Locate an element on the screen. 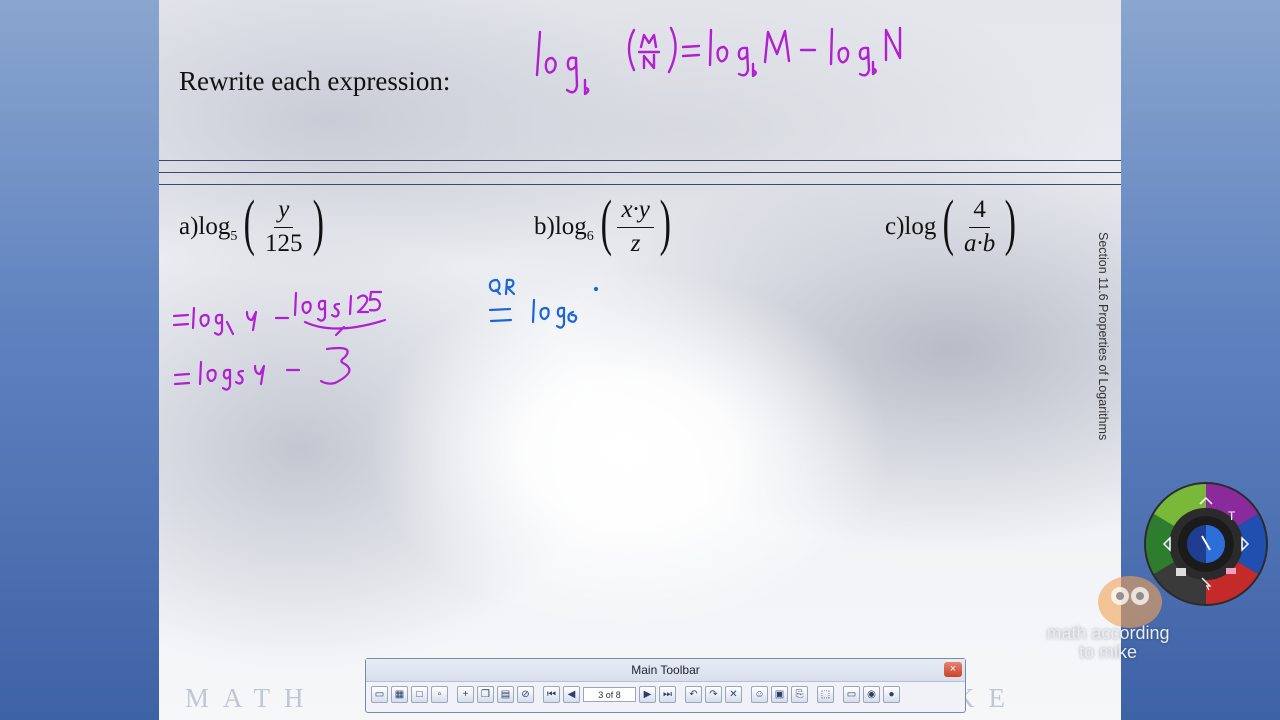  toolbar-title: Main Toolbar is located at coordinates (665, 670).